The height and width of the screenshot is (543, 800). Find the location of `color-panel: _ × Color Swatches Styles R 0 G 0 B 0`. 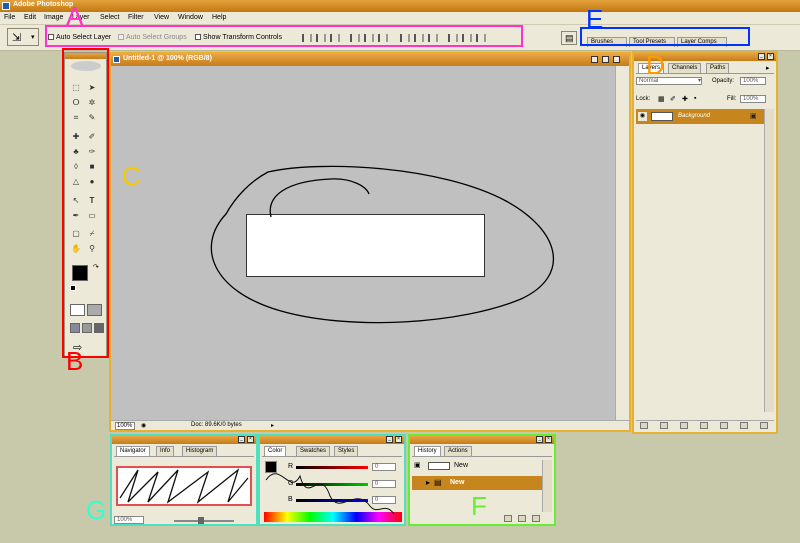

color-panel: _ × Color Swatches Styles R 0 G 0 B 0 is located at coordinates (332, 480).